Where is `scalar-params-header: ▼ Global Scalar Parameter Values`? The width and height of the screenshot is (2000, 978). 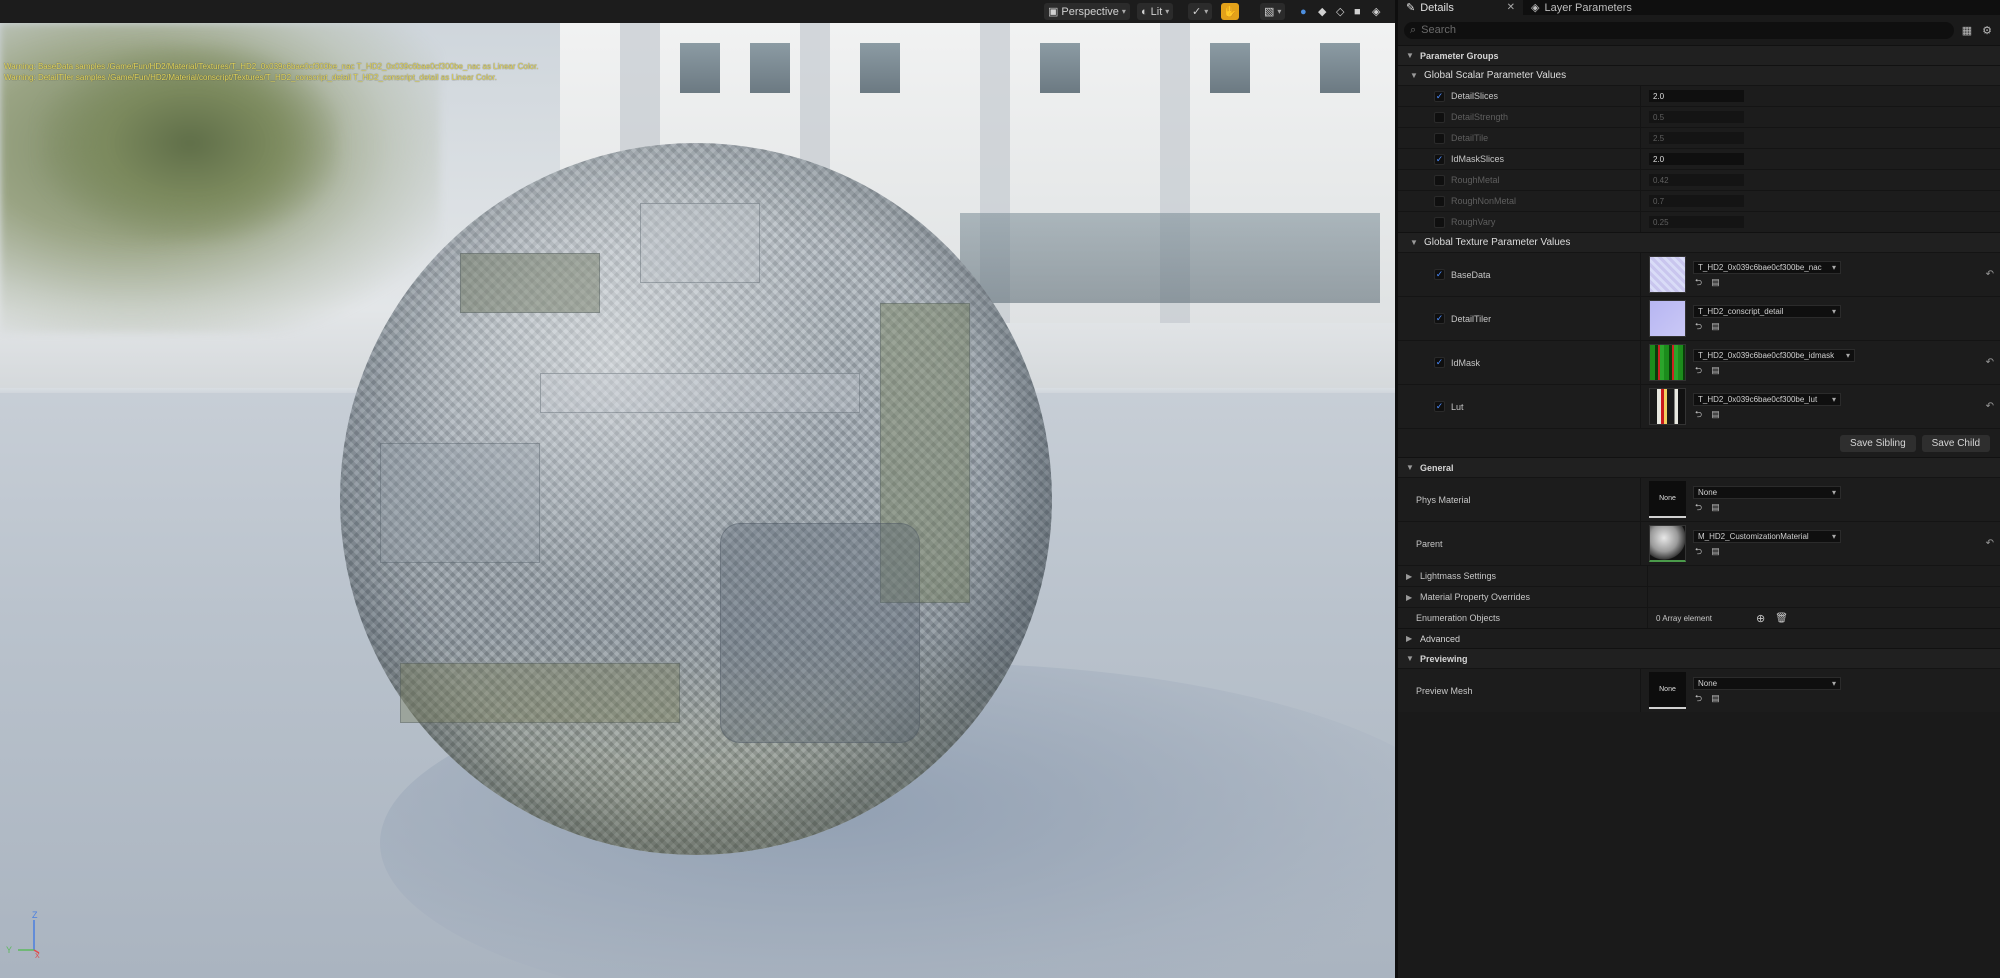 scalar-params-header: ▼ Global Scalar Parameter Values is located at coordinates (1699, 75).